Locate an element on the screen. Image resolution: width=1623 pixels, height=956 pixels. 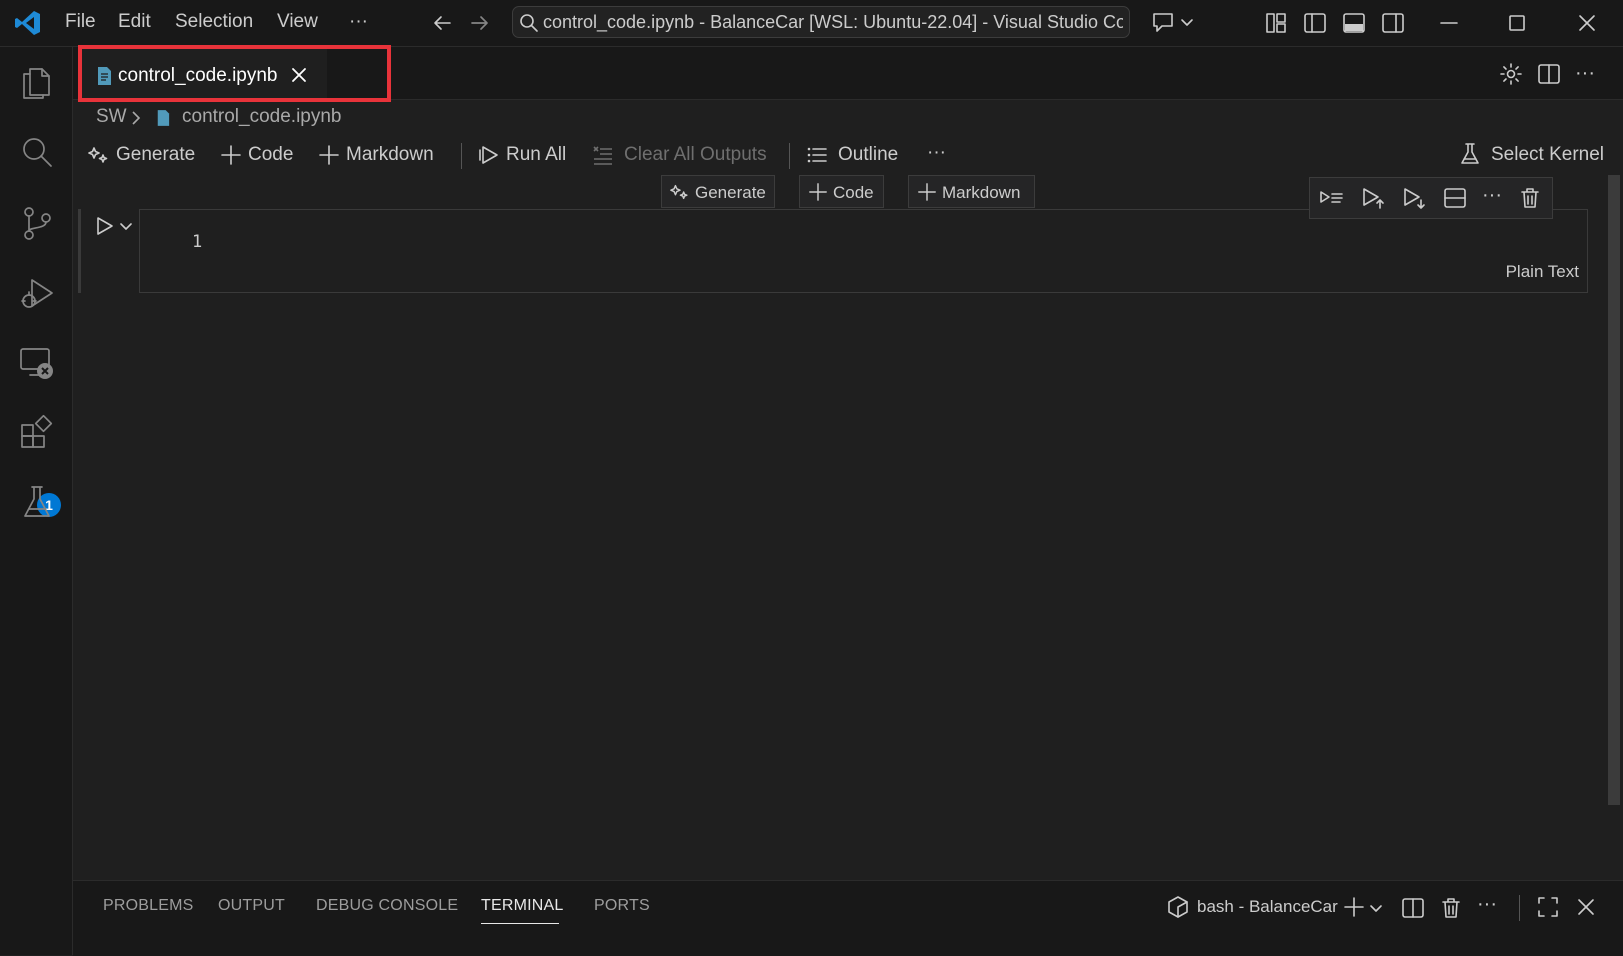
highlight-annotation-box is located at coordinates (234, 73).